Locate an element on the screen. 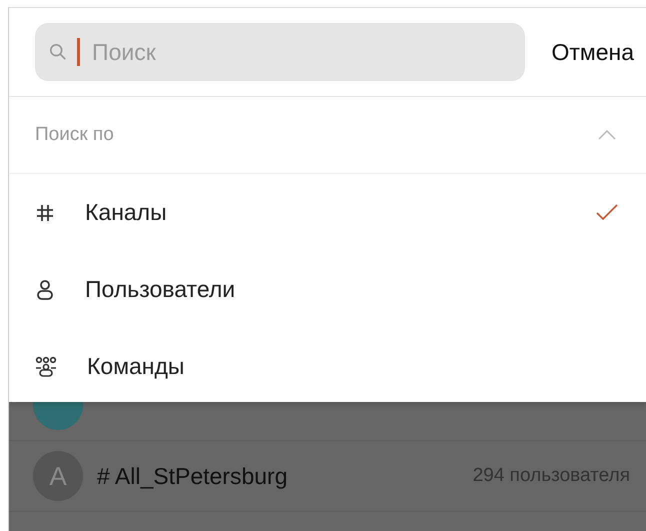 The image size is (646, 531). search-icon is located at coordinates (58, 52).